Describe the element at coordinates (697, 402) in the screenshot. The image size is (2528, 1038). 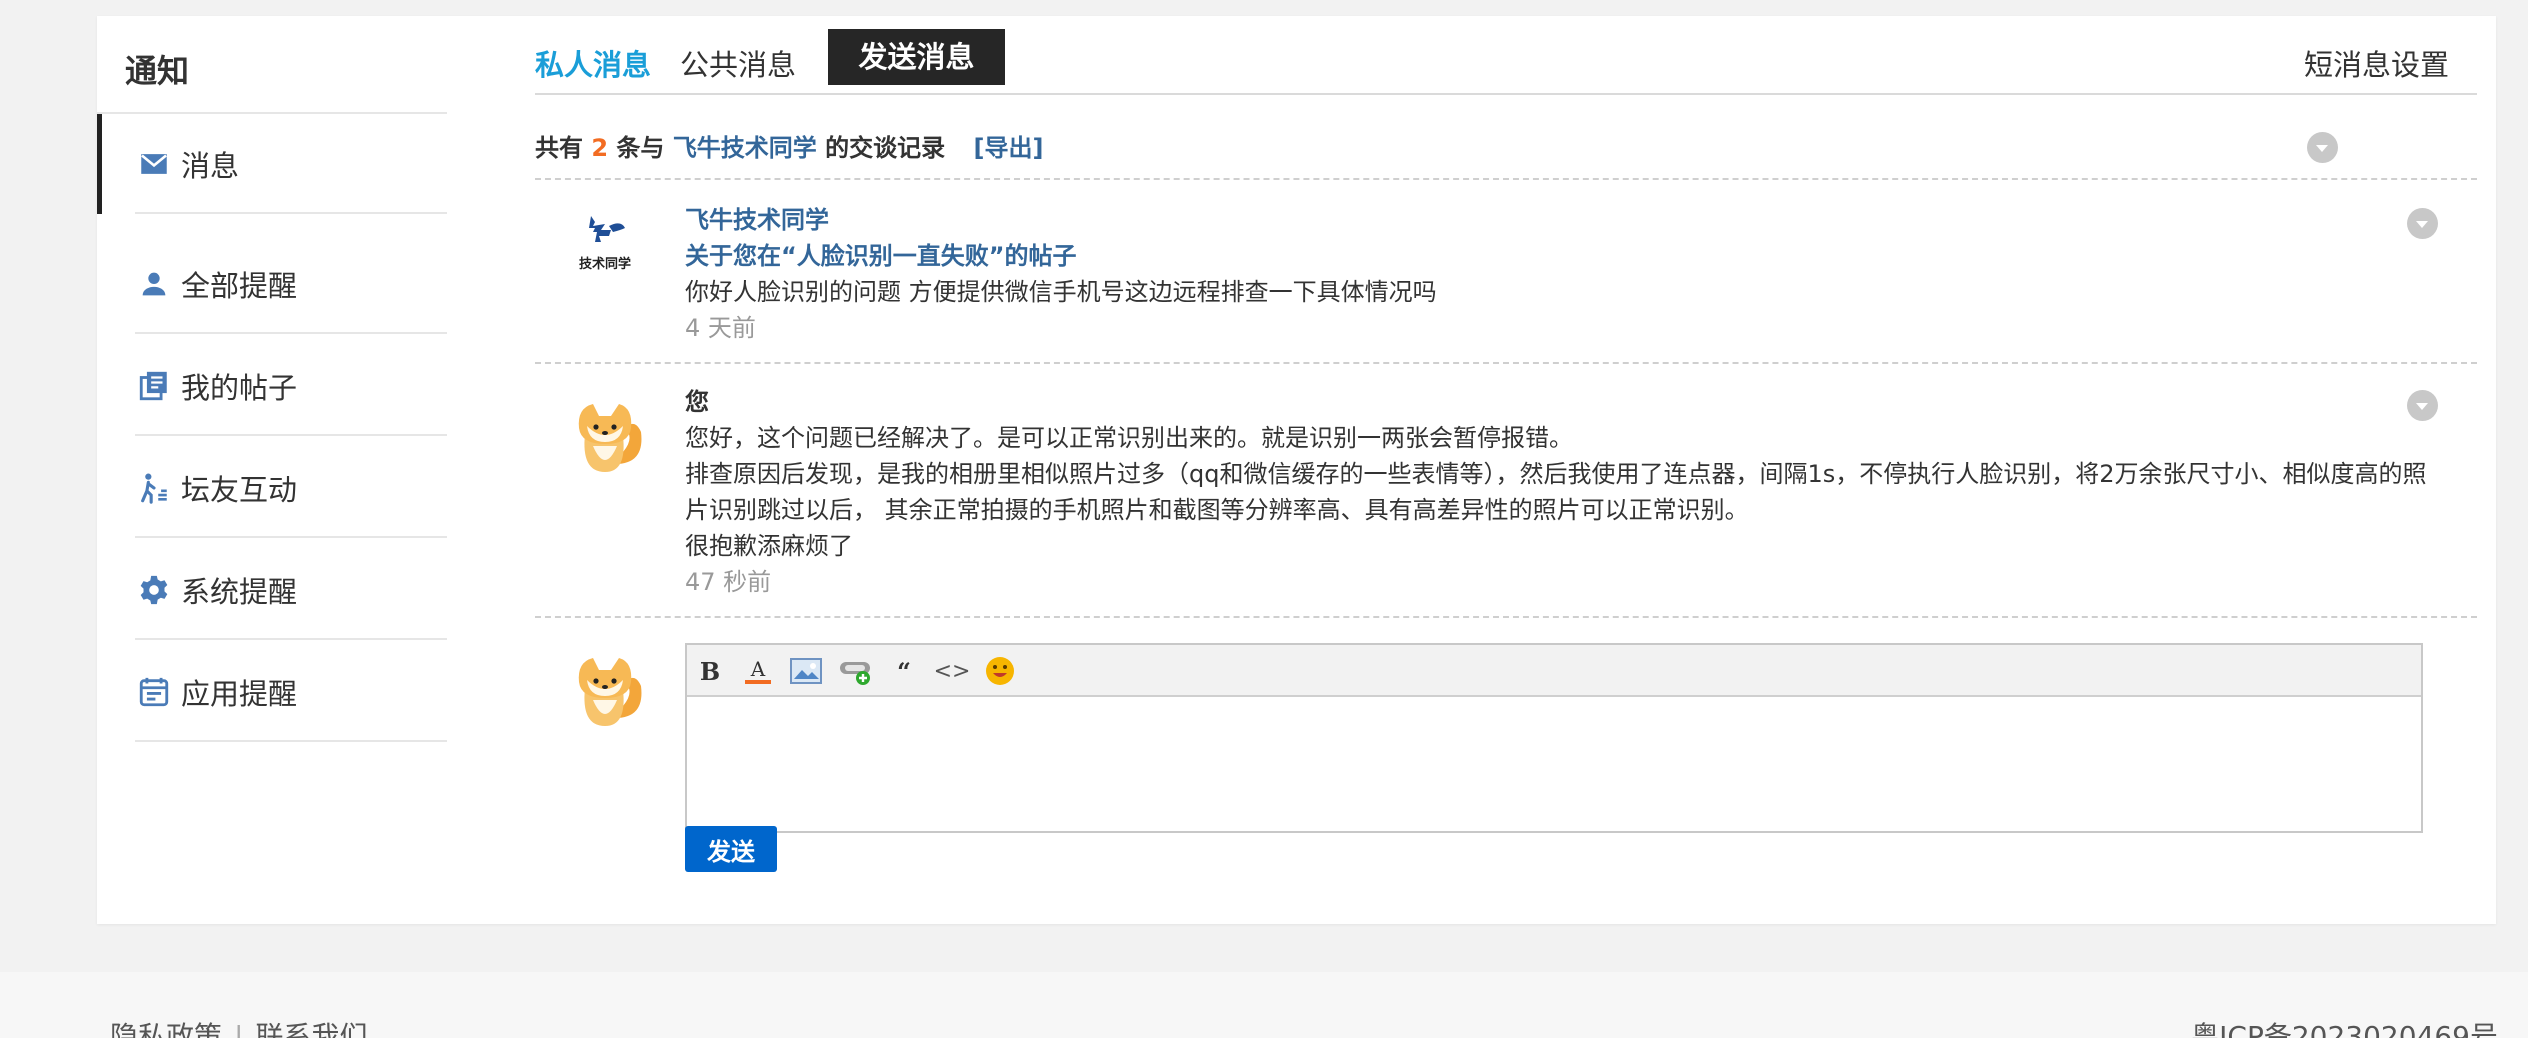
I see `message-author: 您` at that location.